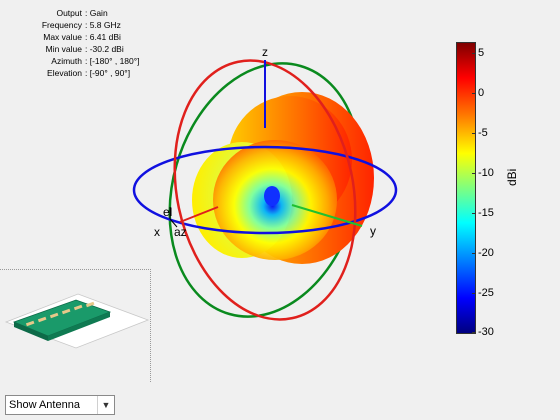 This screenshot has height=420, width=560. I want to click on colorbar-tick-label: -25, so click(486, 292).